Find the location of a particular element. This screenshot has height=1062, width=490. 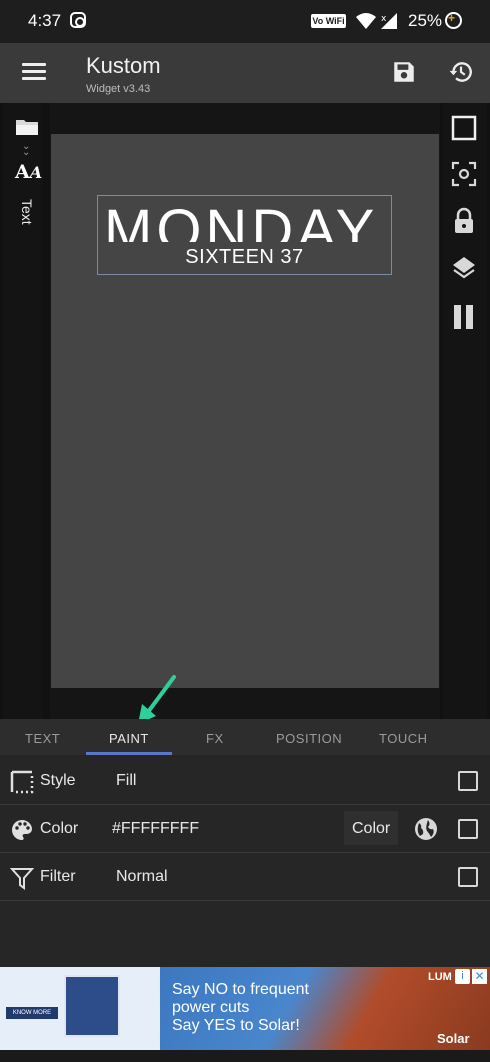

solar-panel-image is located at coordinates (92, 1006).